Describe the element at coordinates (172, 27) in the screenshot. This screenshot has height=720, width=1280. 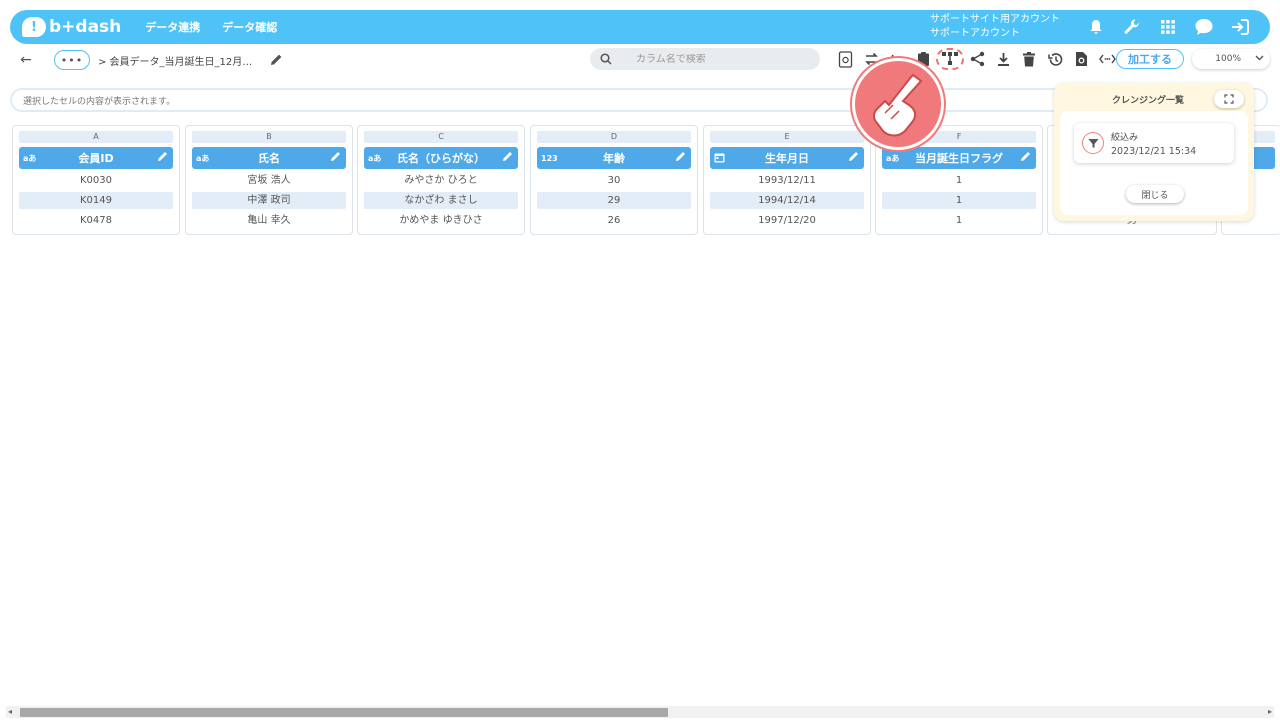
I see `nav-data-integration: データ連携` at that location.